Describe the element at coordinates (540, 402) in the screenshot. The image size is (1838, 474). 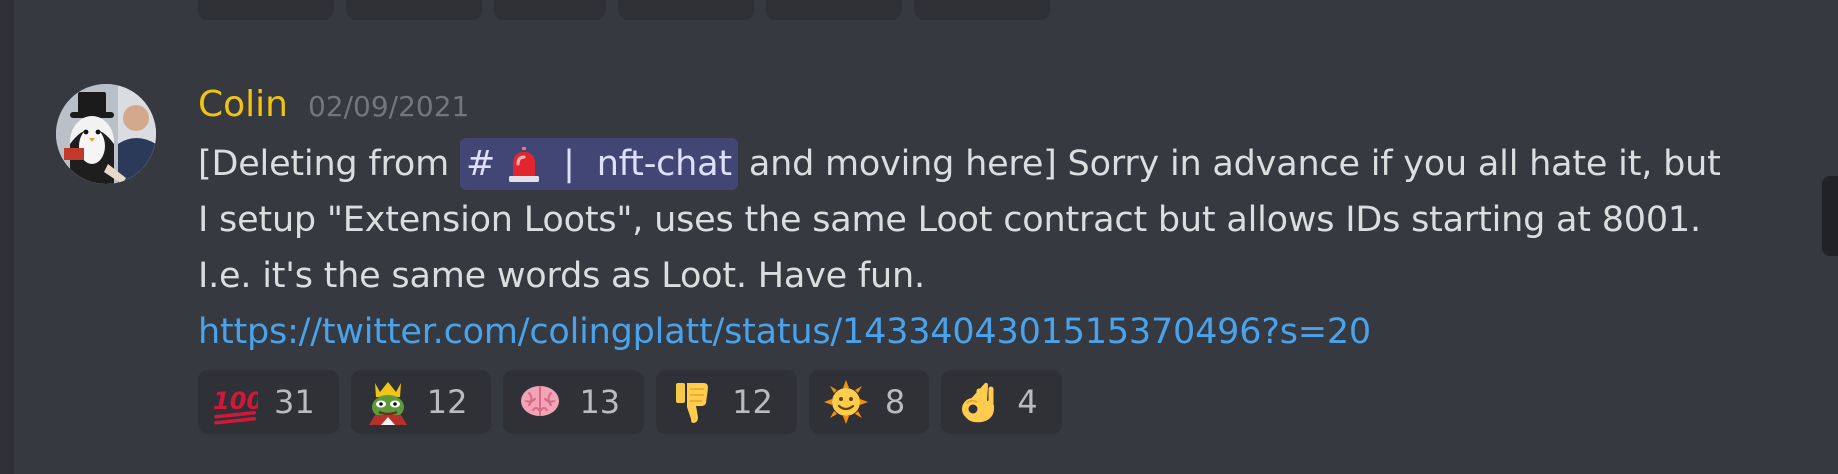
I see `brain-icon` at that location.